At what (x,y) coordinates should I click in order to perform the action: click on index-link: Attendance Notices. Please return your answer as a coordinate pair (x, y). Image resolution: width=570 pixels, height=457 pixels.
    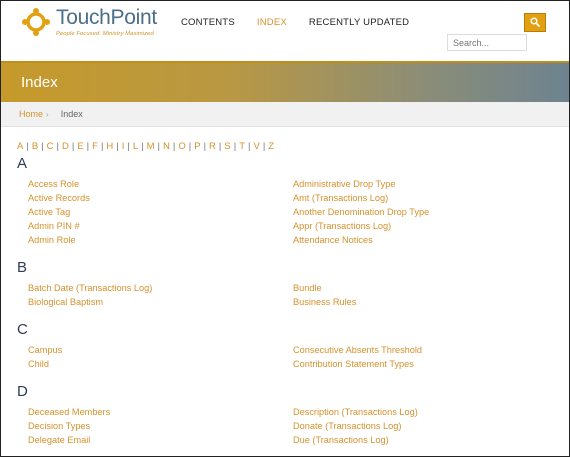
    Looking at the image, I should click on (423, 240).